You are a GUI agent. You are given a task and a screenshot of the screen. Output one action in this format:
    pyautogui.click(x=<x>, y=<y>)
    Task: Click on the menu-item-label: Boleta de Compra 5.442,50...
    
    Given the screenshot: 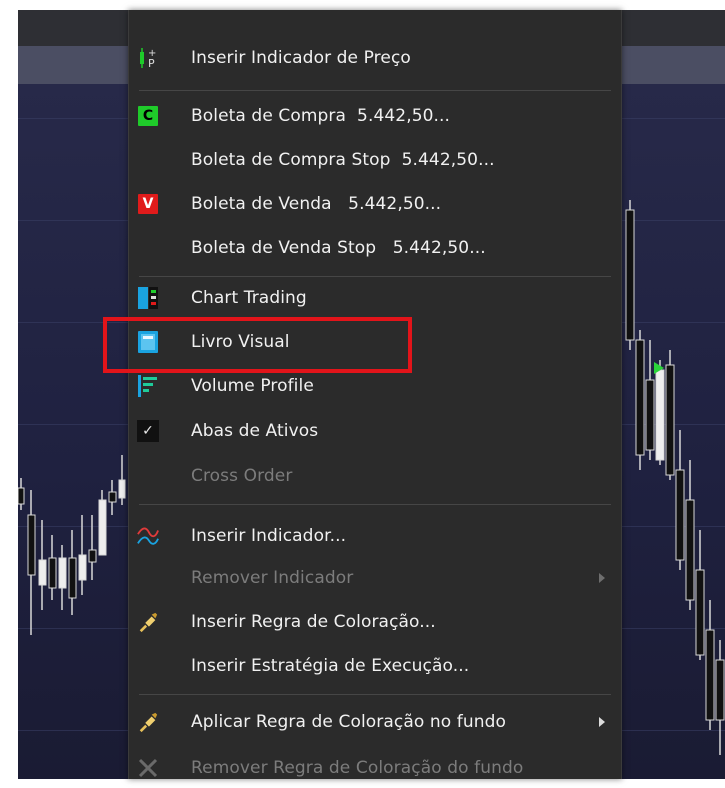 What is the action you would take?
    pyautogui.click(x=321, y=116)
    